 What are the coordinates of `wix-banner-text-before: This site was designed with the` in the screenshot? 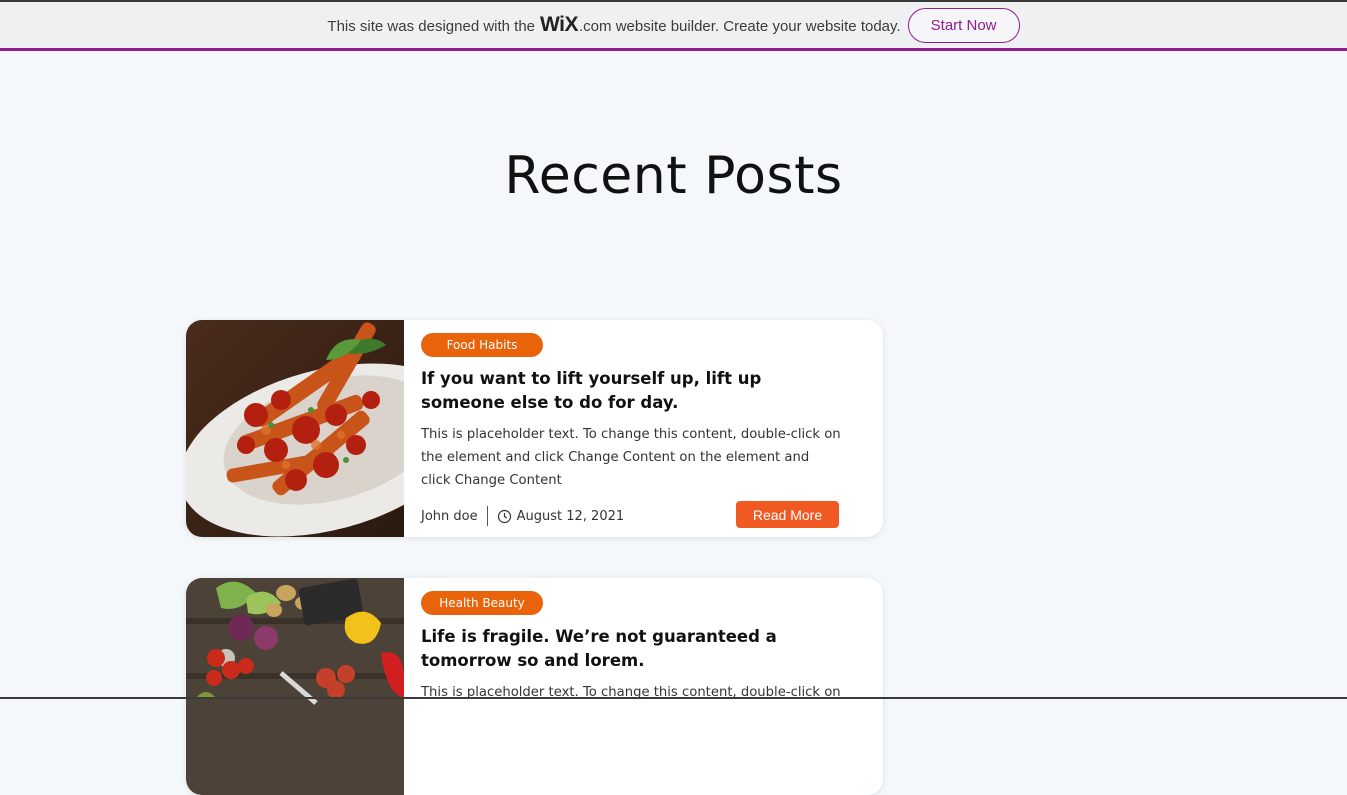 It's located at (431, 26).